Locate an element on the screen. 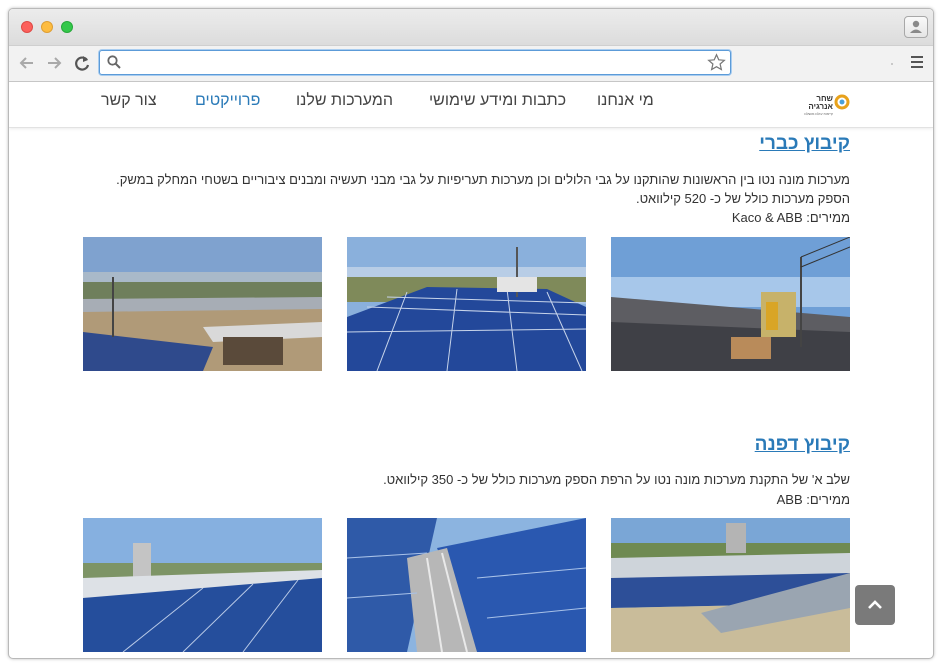 The height and width of the screenshot is (665, 940). close-window-button is located at coordinates (27, 27).